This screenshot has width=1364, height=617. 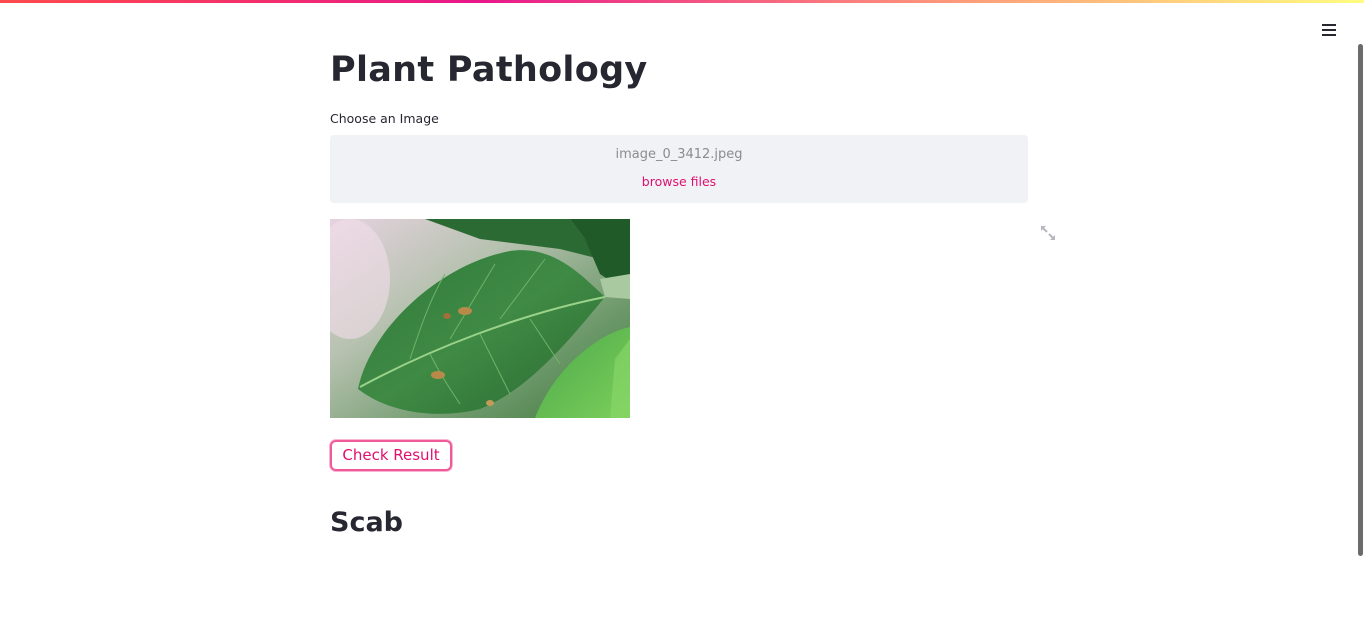 What do you see at coordinates (1360, 300) in the screenshot?
I see `vertical-scrollbar` at bounding box center [1360, 300].